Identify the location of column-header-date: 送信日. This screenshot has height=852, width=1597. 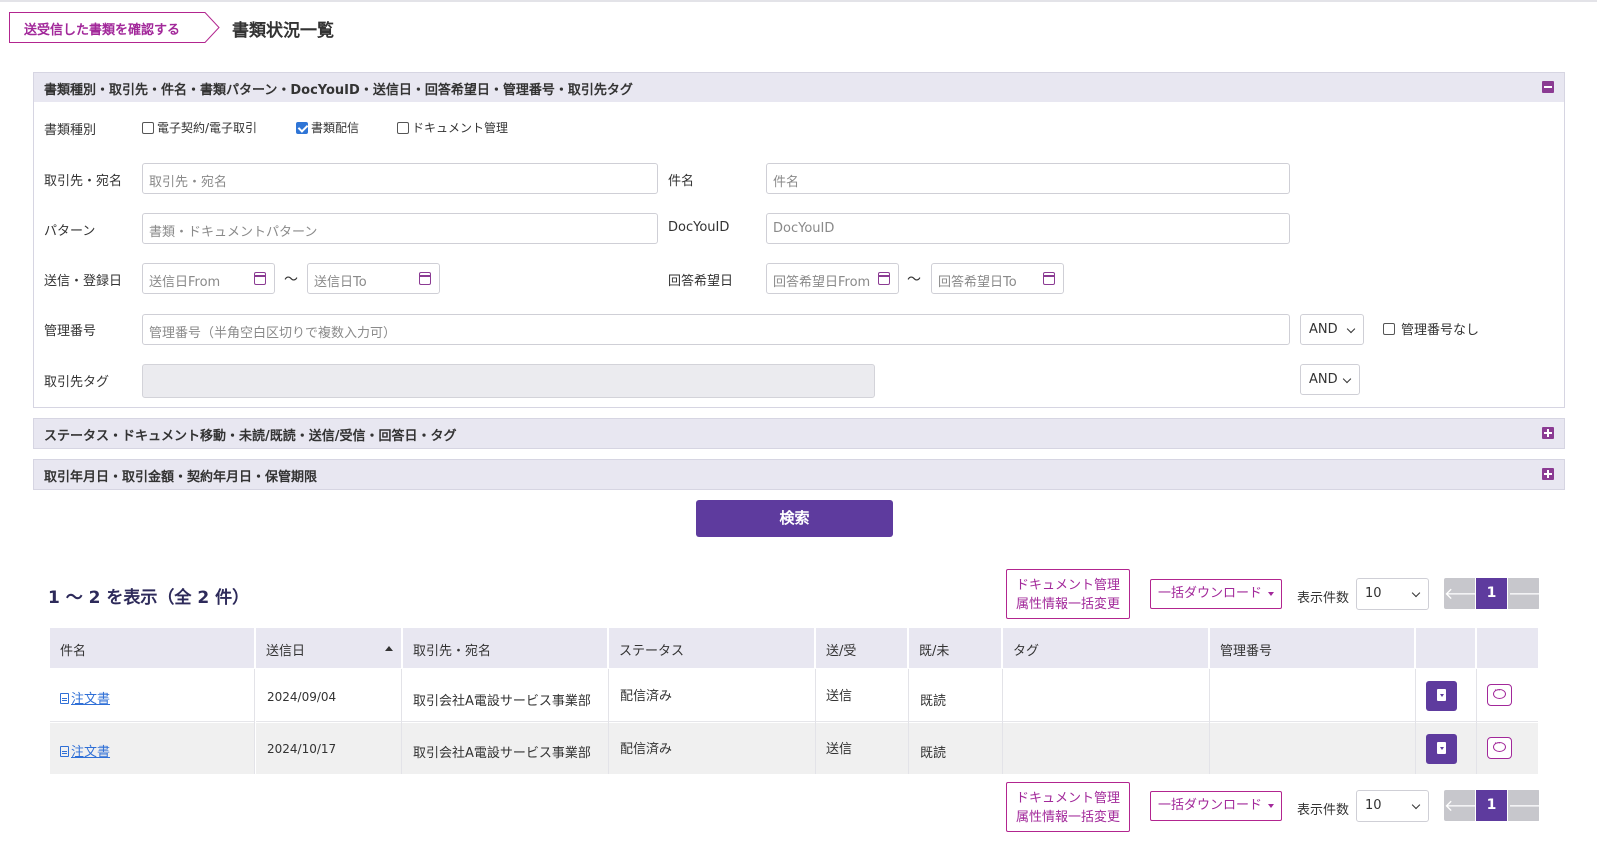
(328, 648).